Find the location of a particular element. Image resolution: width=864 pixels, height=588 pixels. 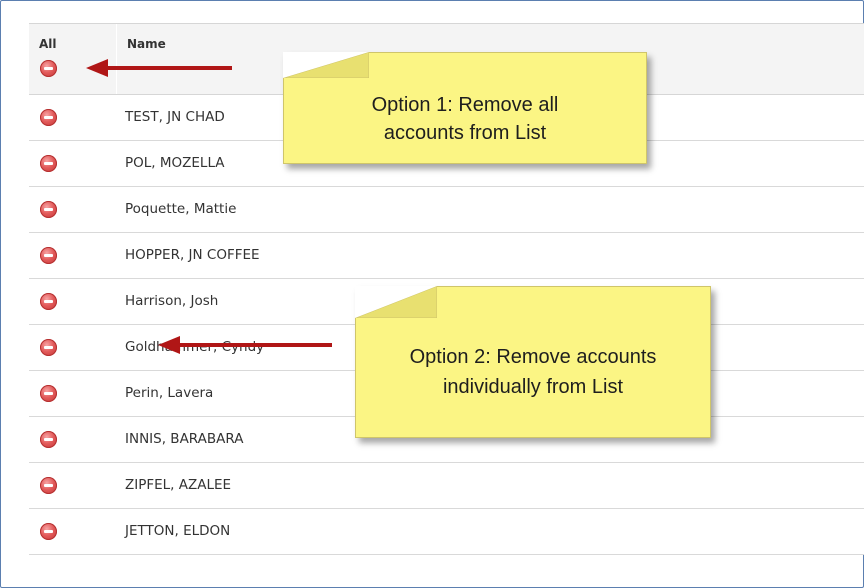

table-row: JETTON, ELDON is located at coordinates (446, 532).